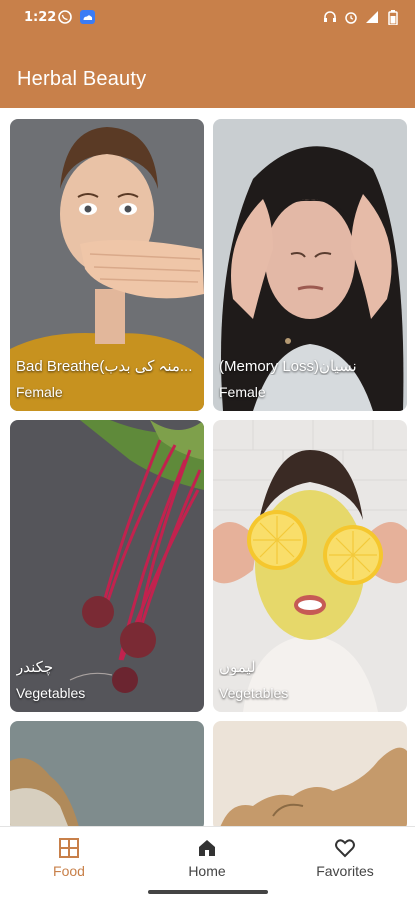  What do you see at coordinates (288, 366) in the screenshot?
I see `card-title: (Memory Loss)نسیان` at bounding box center [288, 366].